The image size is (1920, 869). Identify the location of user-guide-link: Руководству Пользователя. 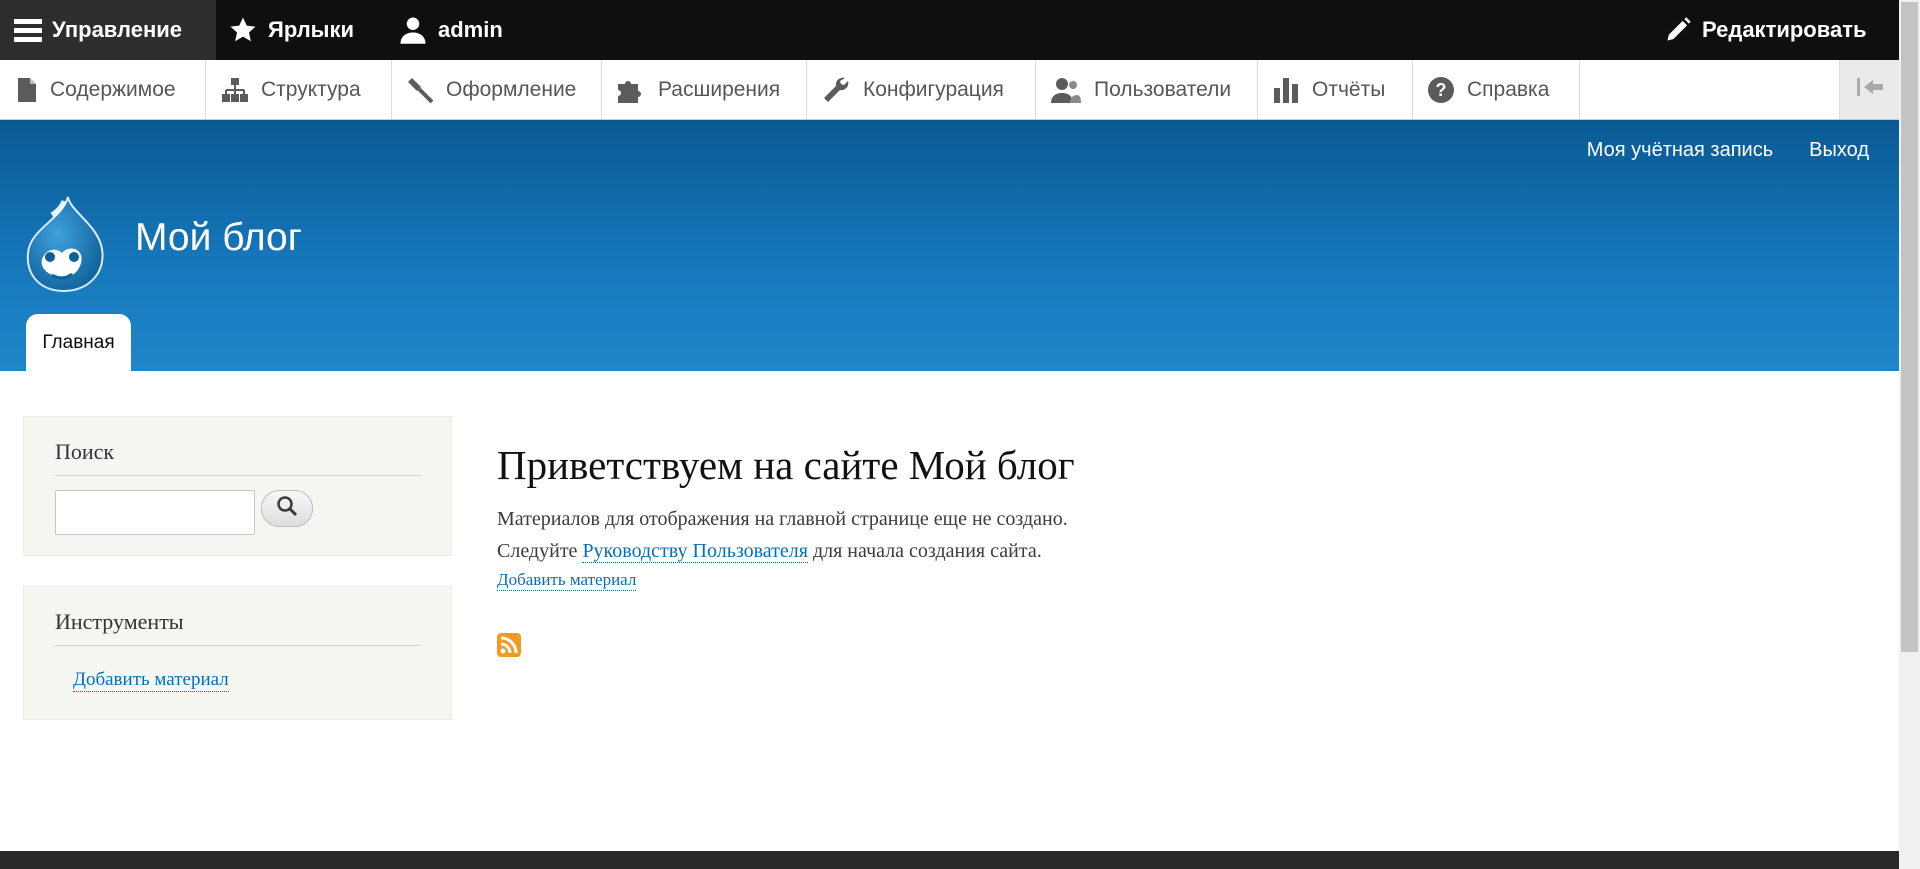
(695, 551).